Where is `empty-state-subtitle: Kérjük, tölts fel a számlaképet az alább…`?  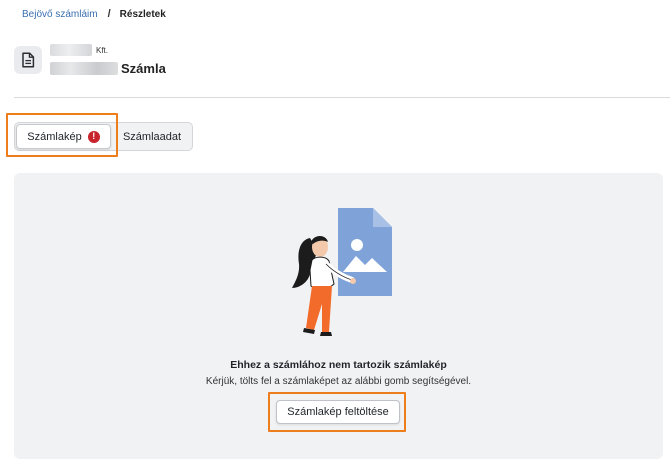
empty-state-subtitle: Kérjük, tölts fel a számlaképet az alább… is located at coordinates (338, 381).